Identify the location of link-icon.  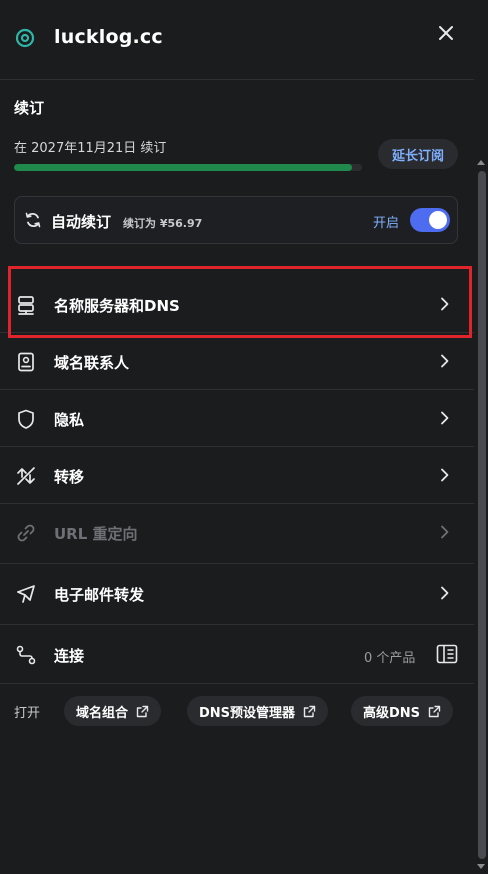
(26, 533).